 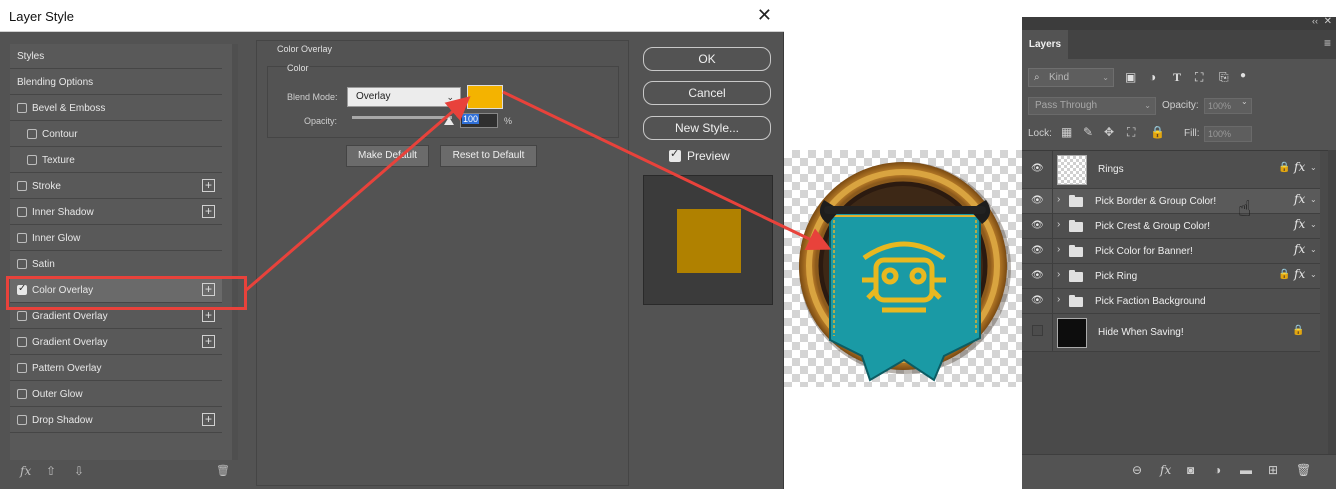 I want to click on layer-row: 👁 › Pick Ring 🔒 fx ⌄, so click(x=1171, y=276).